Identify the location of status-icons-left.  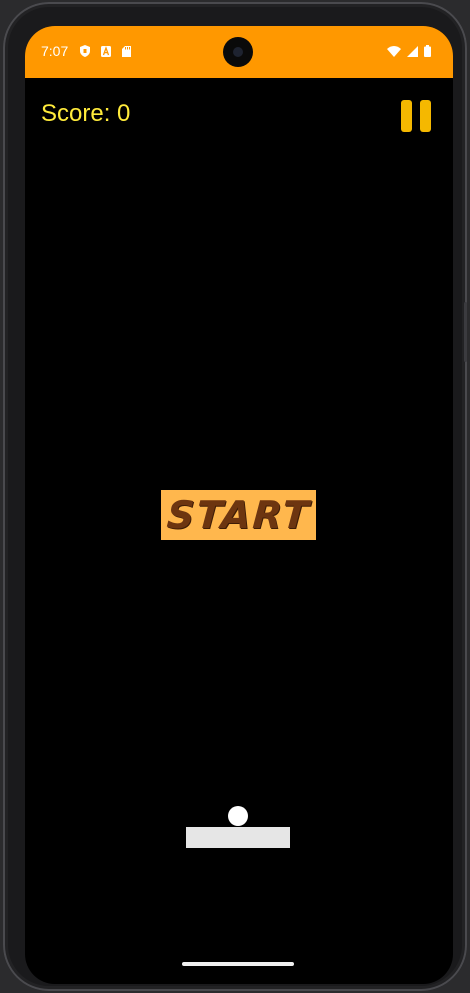
(105, 53).